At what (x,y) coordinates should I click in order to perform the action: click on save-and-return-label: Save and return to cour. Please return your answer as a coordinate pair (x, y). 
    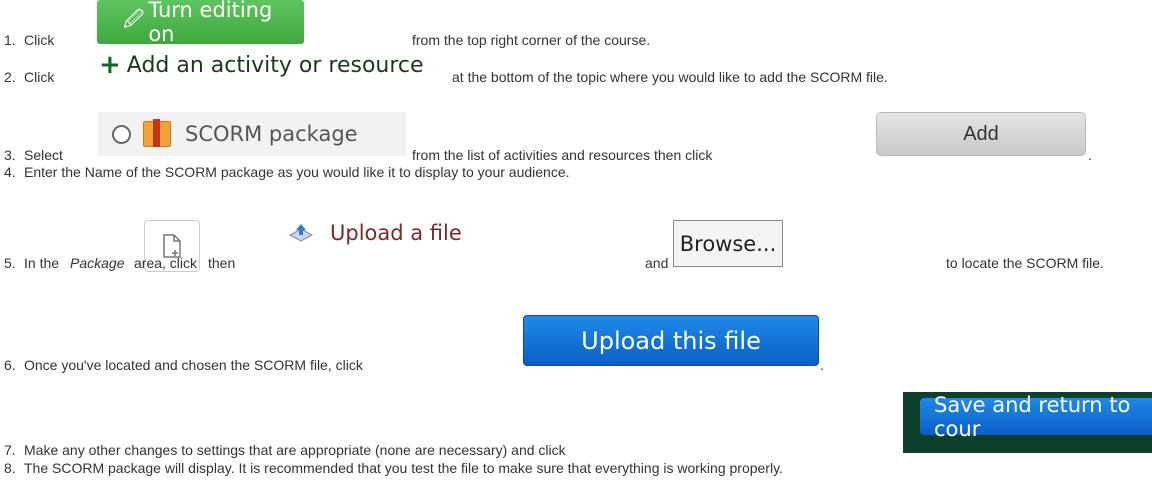
    Looking at the image, I should click on (1032, 416).